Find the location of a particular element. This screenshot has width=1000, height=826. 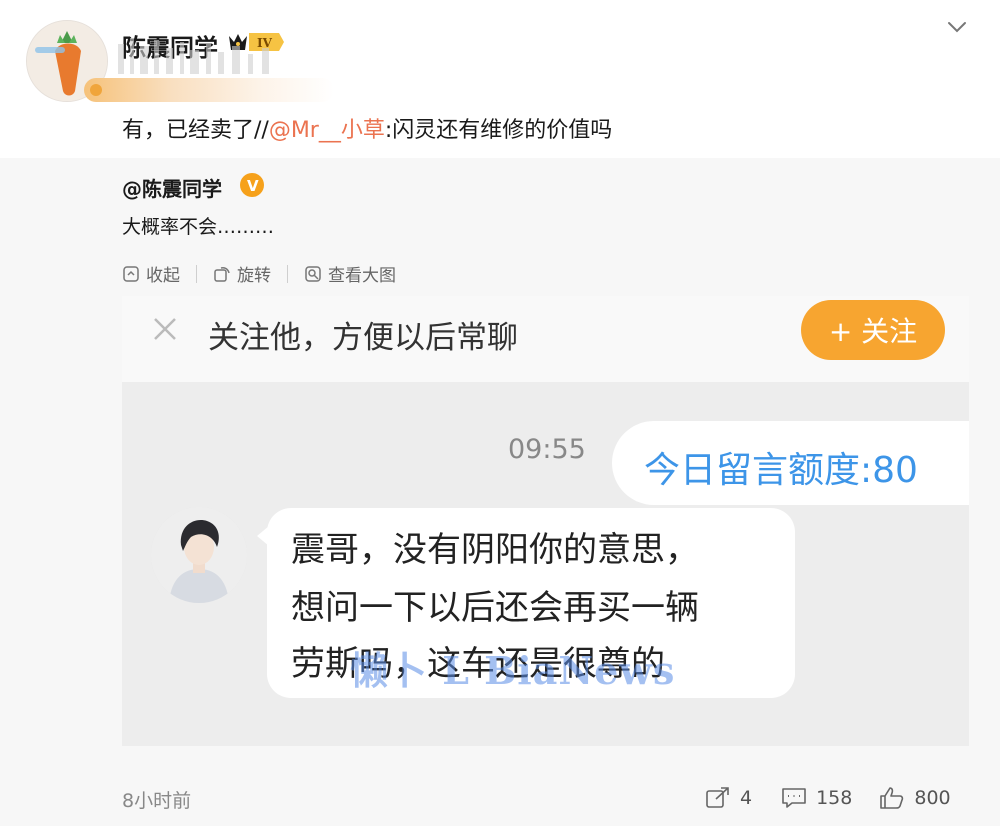

chat-avatar is located at coordinates (199, 555).